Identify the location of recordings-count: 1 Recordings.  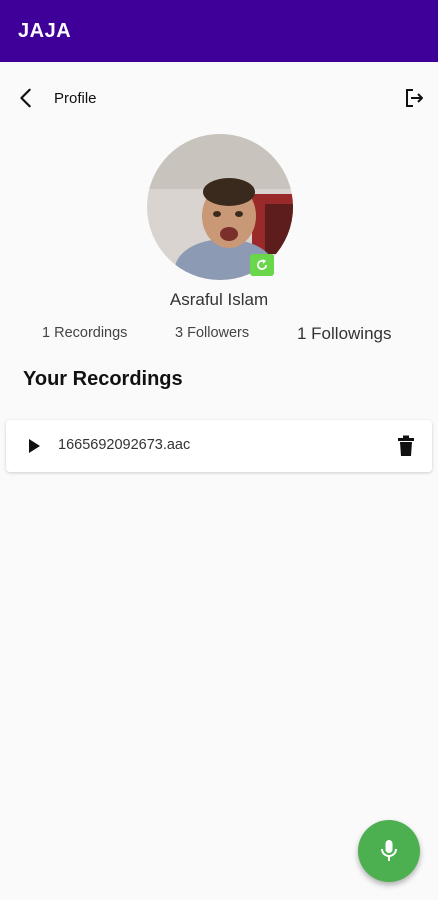
(85, 333).